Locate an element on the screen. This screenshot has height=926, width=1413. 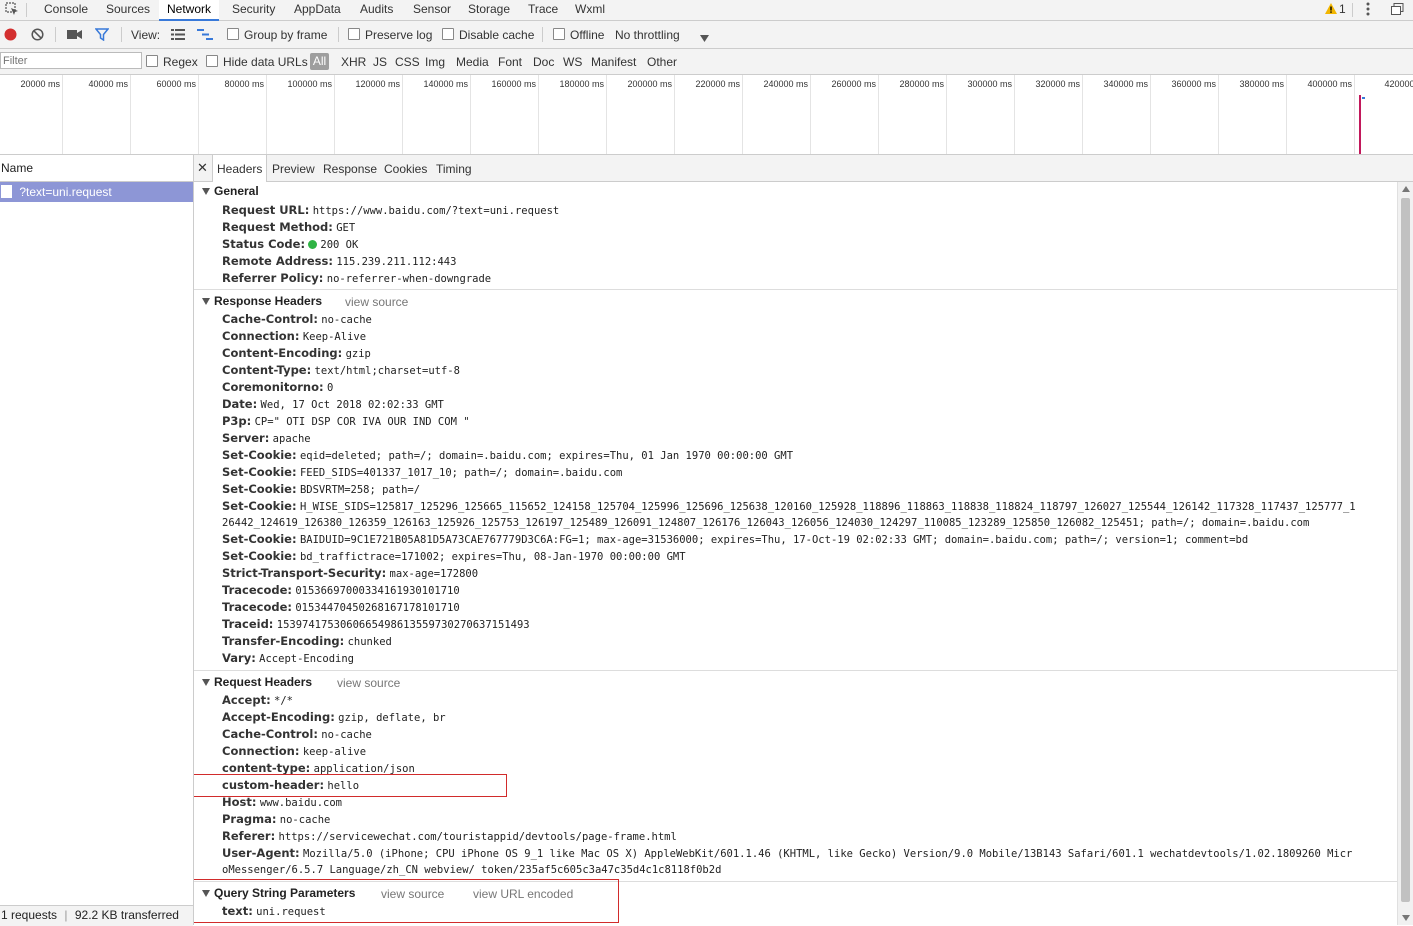
header-key: Status Code: is located at coordinates (264, 244).